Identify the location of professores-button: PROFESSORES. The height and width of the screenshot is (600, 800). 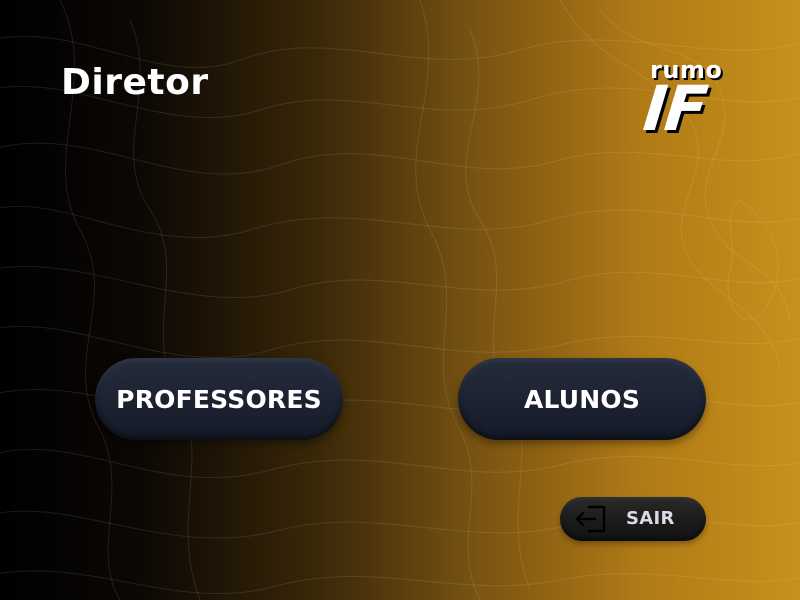
(219, 399).